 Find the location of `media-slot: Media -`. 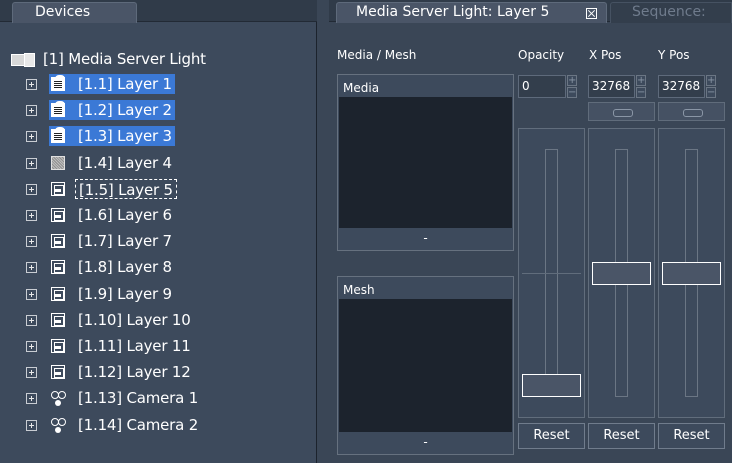

media-slot: Media - is located at coordinates (425, 162).